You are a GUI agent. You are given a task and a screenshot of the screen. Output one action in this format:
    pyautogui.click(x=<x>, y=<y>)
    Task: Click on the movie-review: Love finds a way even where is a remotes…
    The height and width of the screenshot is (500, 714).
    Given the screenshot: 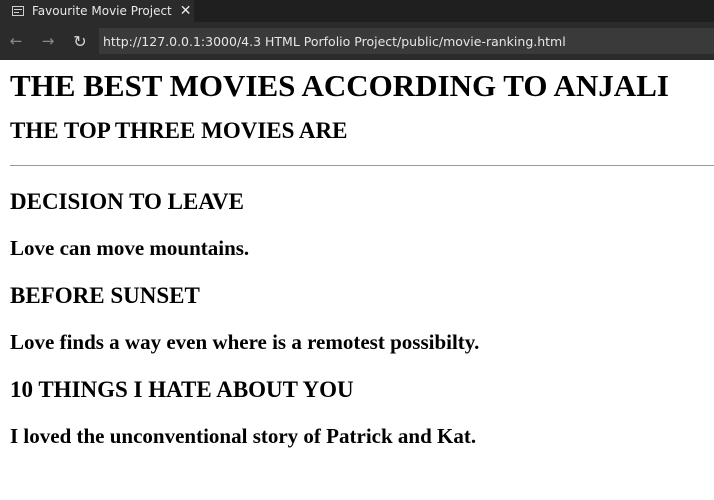 What is the action you would take?
    pyautogui.click(x=245, y=342)
    